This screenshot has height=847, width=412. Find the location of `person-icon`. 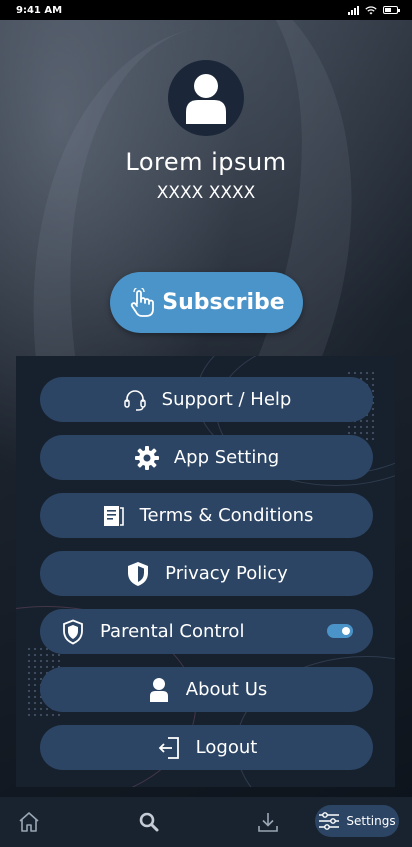

person-icon is located at coordinates (159, 690).